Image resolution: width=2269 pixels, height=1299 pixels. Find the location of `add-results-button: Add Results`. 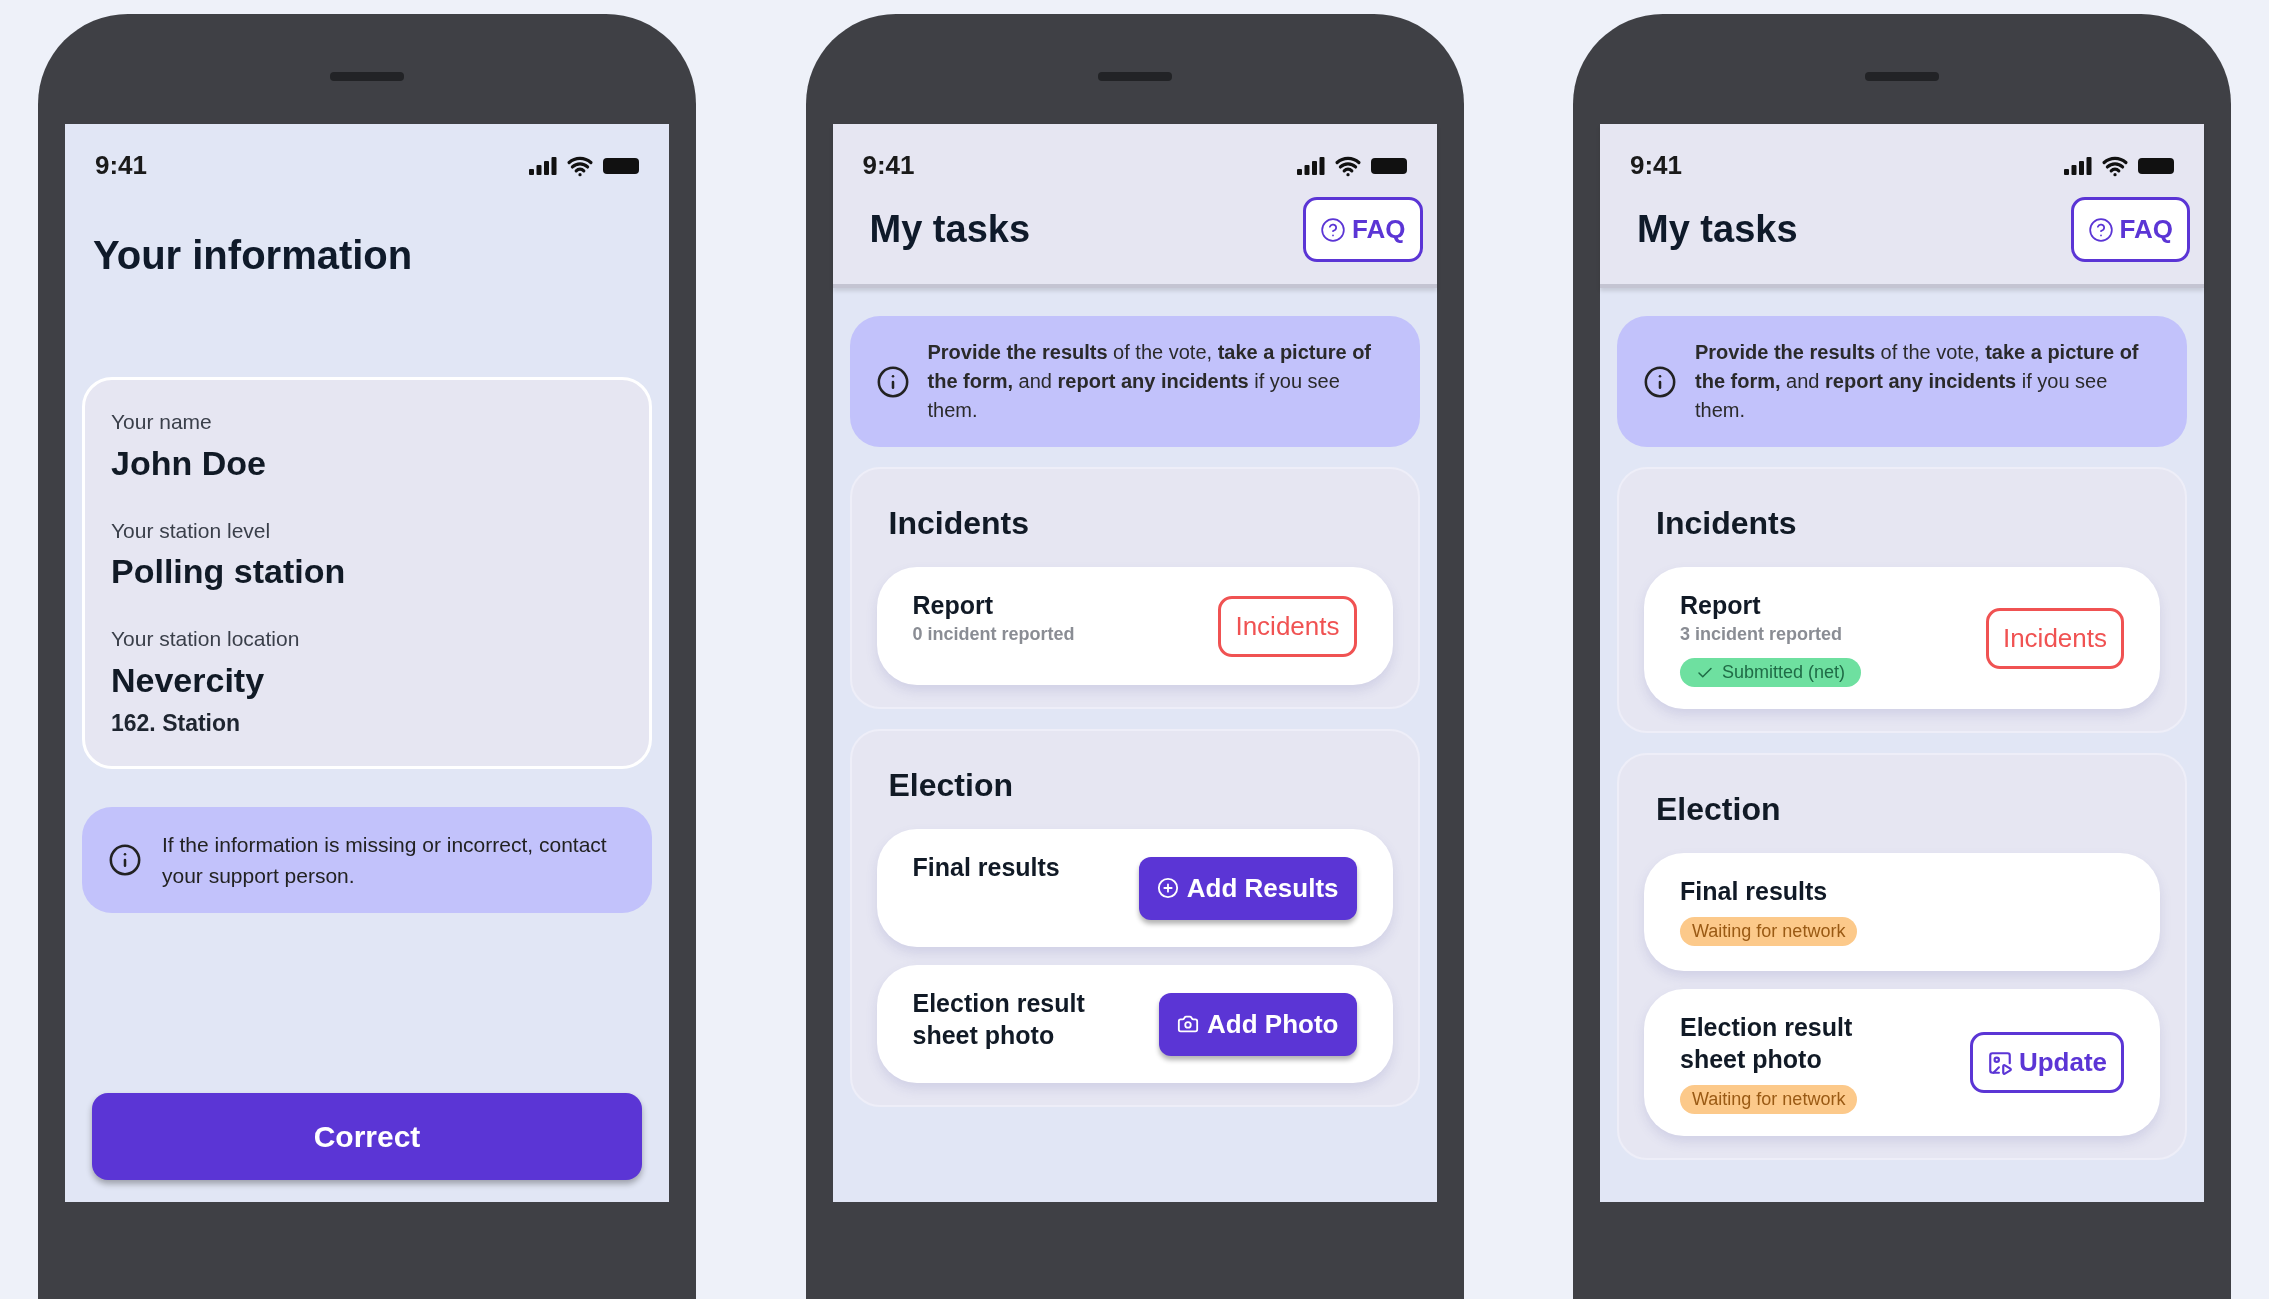

add-results-button: Add Results is located at coordinates (1247, 888).